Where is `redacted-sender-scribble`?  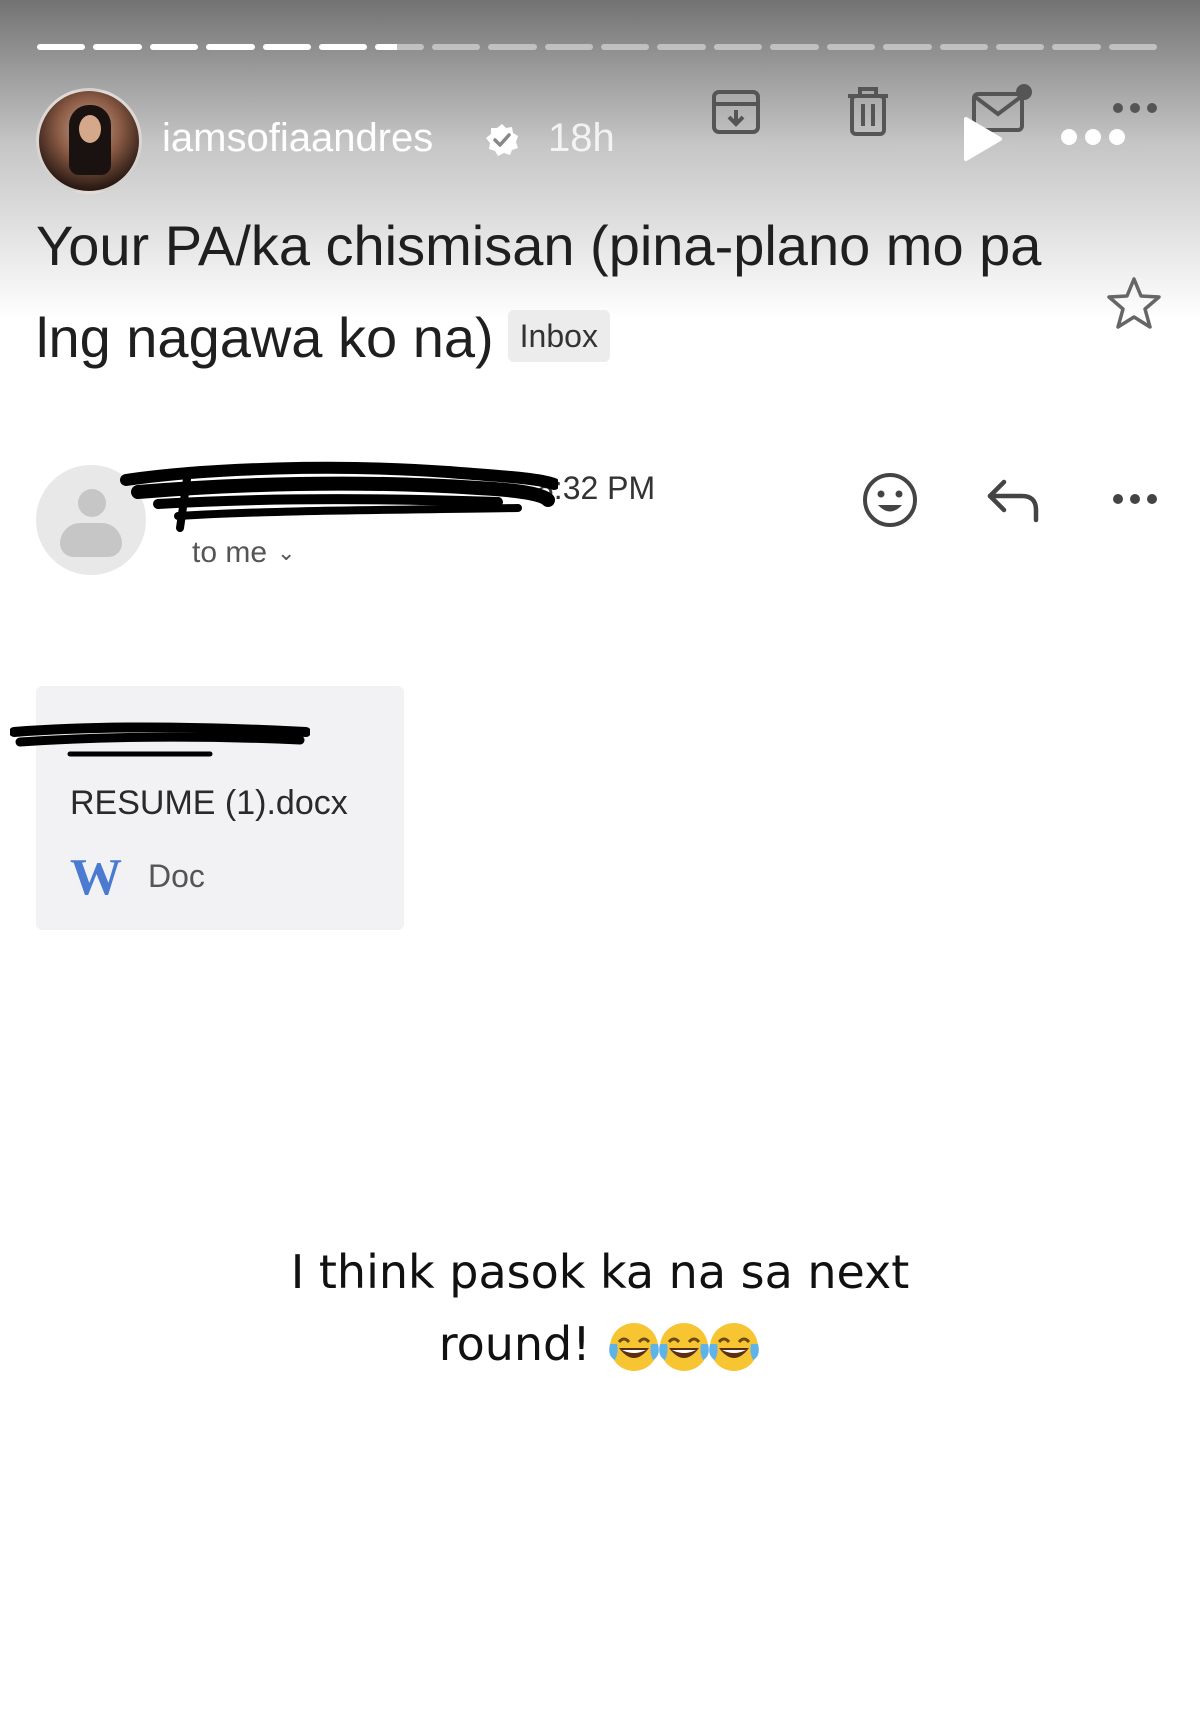 redacted-sender-scribble is located at coordinates (339, 496).